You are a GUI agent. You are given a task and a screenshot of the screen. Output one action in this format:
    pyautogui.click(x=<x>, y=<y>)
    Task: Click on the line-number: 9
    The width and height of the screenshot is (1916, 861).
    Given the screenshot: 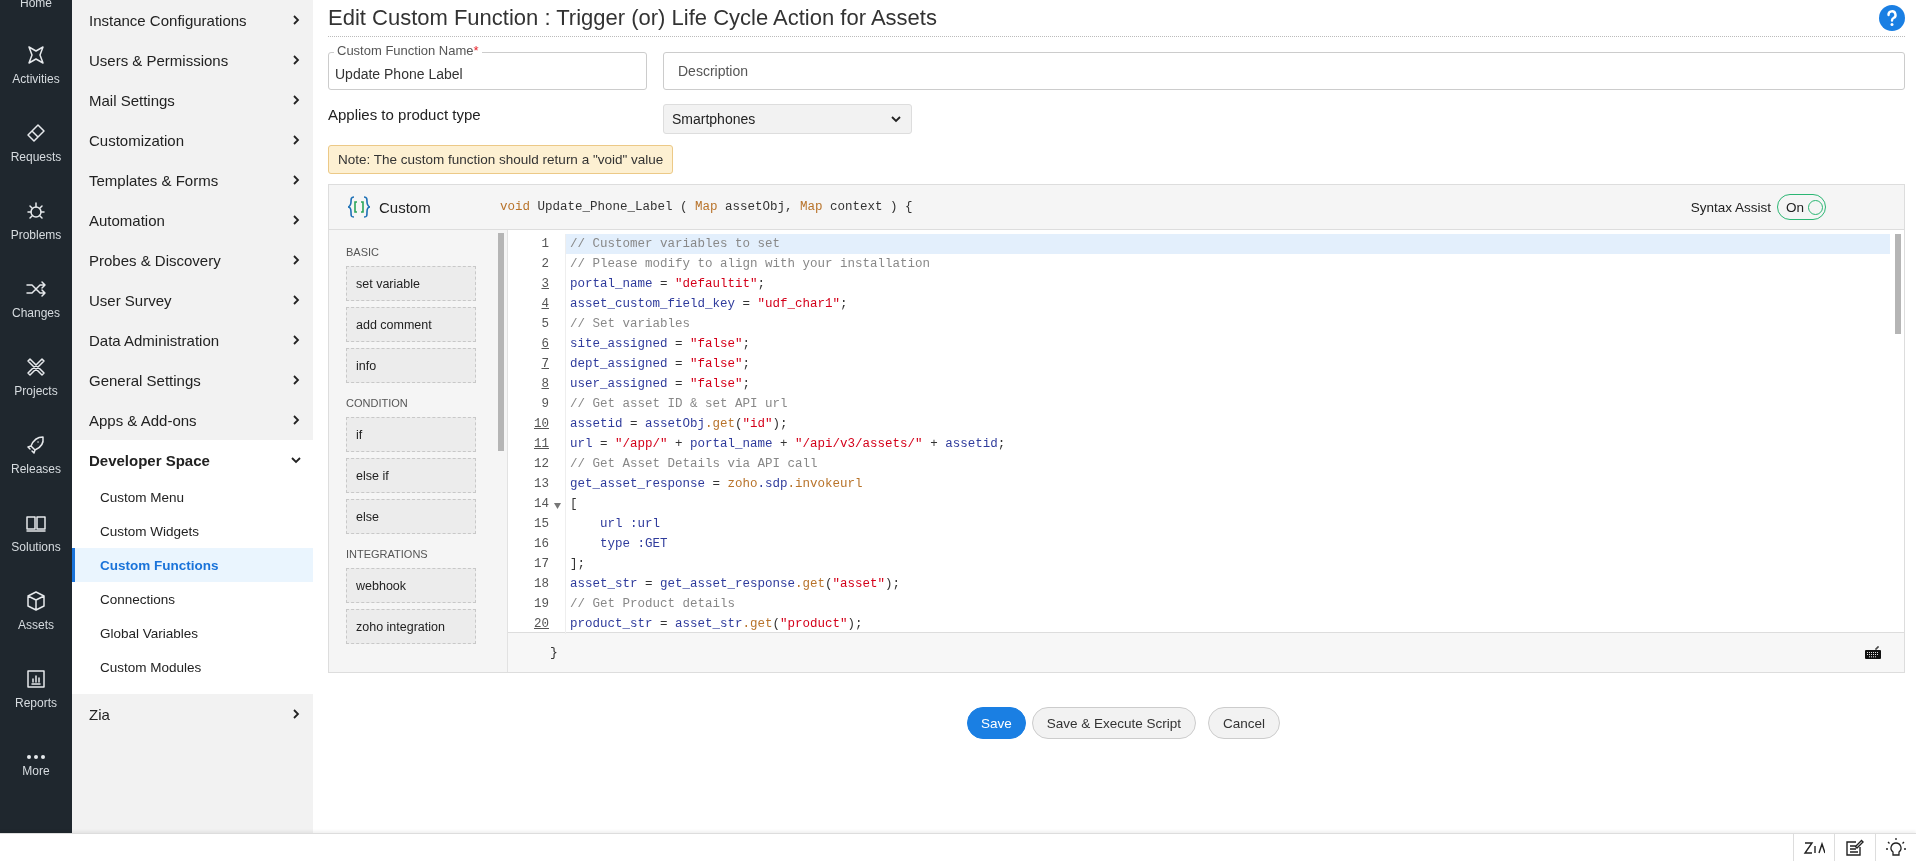 What is the action you would take?
    pyautogui.click(x=545, y=404)
    